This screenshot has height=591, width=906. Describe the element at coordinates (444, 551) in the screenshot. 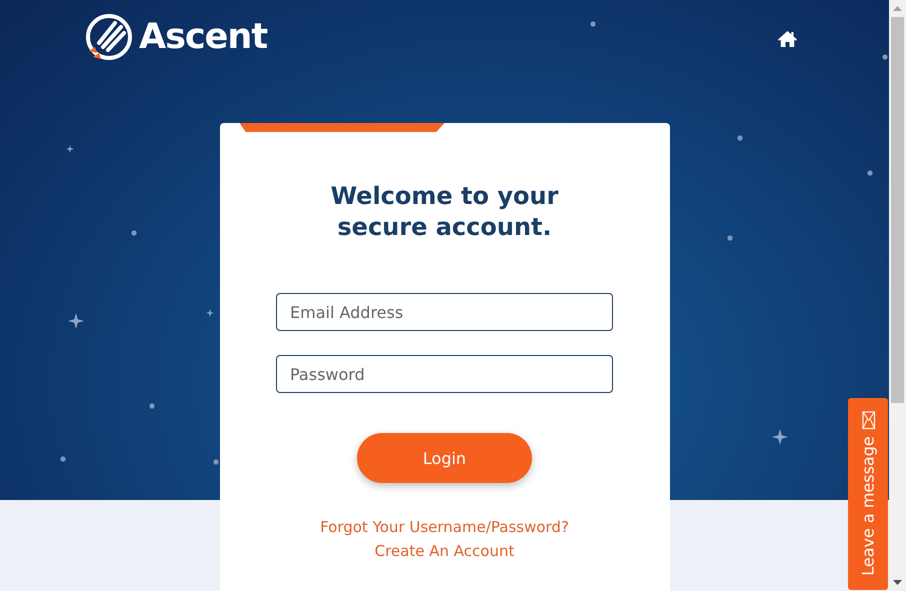

I see `account-link: Create An Account` at that location.